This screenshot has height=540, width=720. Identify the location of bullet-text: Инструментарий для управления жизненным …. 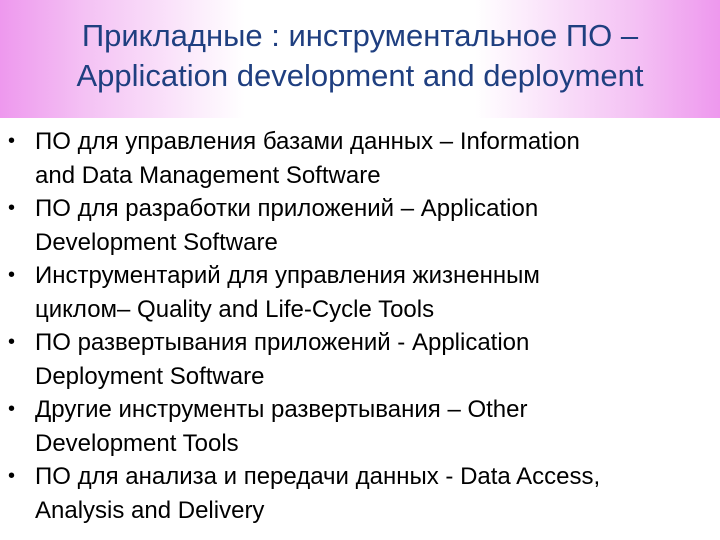
(374, 292).